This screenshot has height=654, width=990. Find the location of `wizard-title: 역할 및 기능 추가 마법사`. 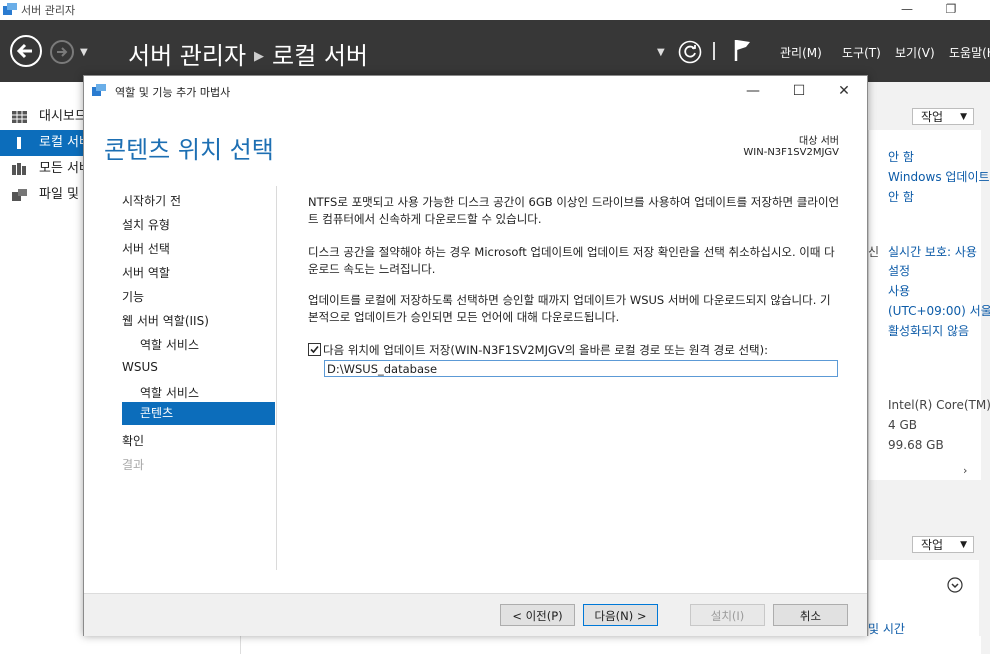

wizard-title: 역할 및 기능 추가 마법사 is located at coordinates (173, 92).